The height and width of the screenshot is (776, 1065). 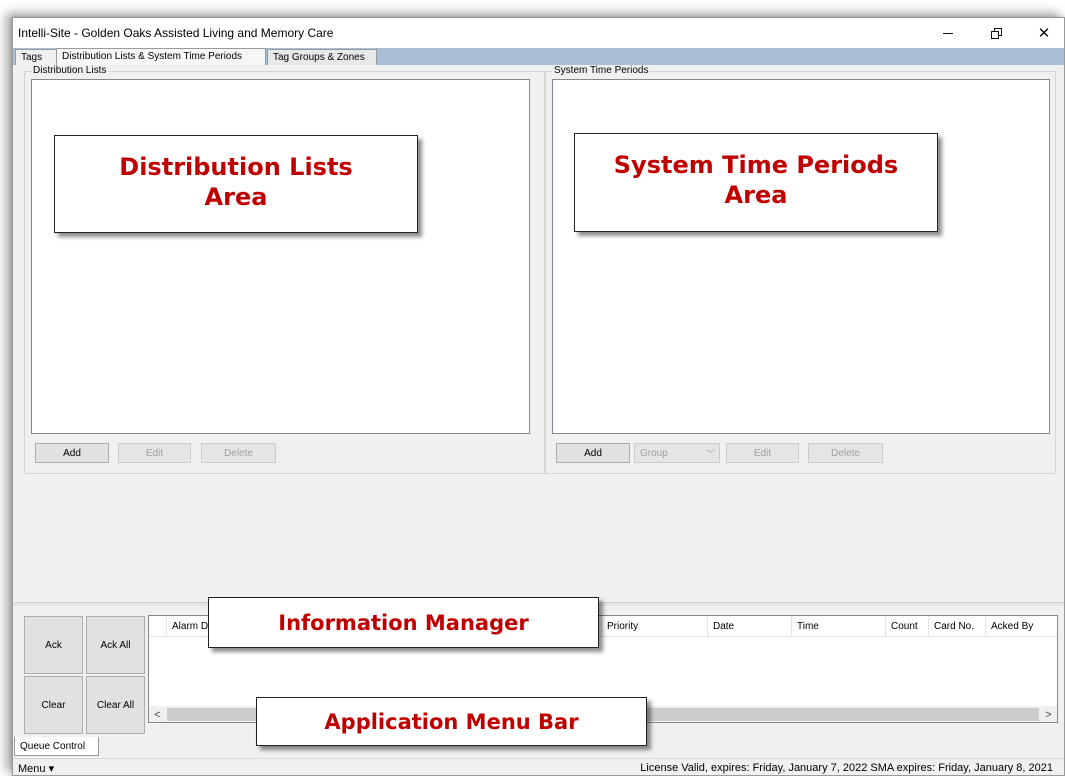 What do you see at coordinates (654, 626) in the screenshot?
I see `column-header-priority: Priority` at bounding box center [654, 626].